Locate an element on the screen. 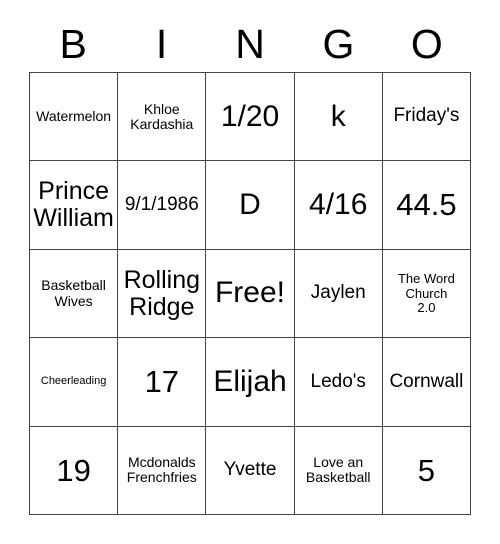  bingo-cell-o1: Friday's is located at coordinates (427, 117).